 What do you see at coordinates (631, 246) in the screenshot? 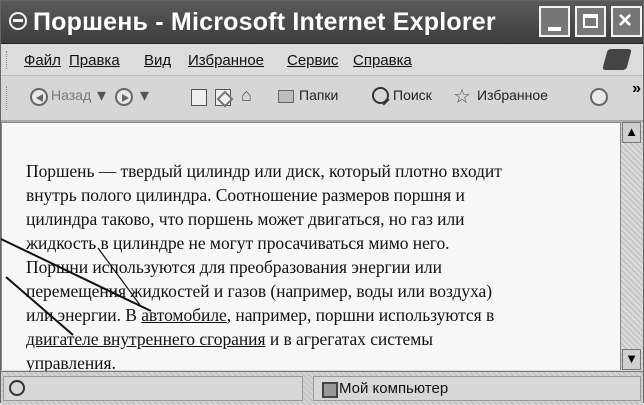
I see `vertical-scrollbar: ▲ ▼` at bounding box center [631, 246].